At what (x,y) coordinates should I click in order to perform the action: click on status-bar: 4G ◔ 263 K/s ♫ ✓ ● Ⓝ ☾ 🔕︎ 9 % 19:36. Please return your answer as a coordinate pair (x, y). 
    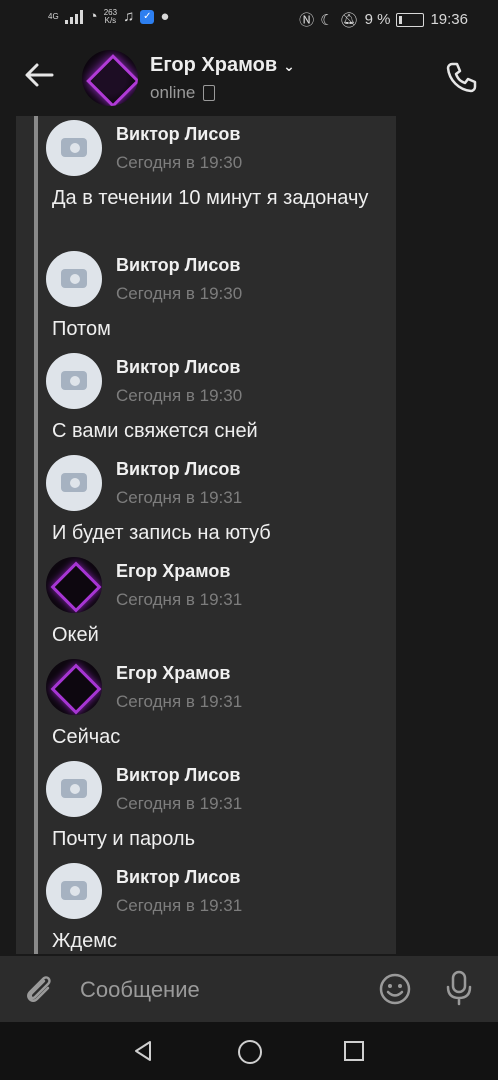
    Looking at the image, I should click on (249, 19).